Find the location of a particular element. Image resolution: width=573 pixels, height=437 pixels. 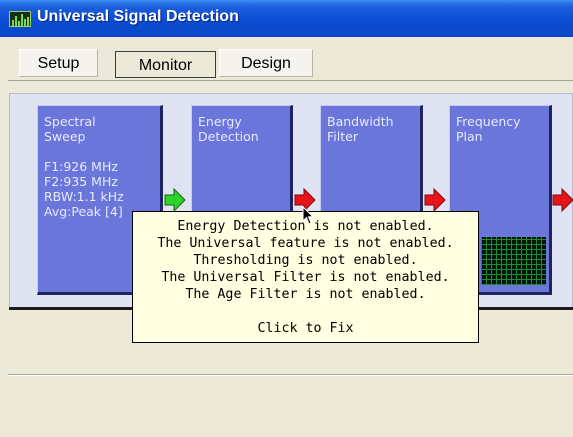

title-bar: Universal Signal Detection is located at coordinates (286, 18).